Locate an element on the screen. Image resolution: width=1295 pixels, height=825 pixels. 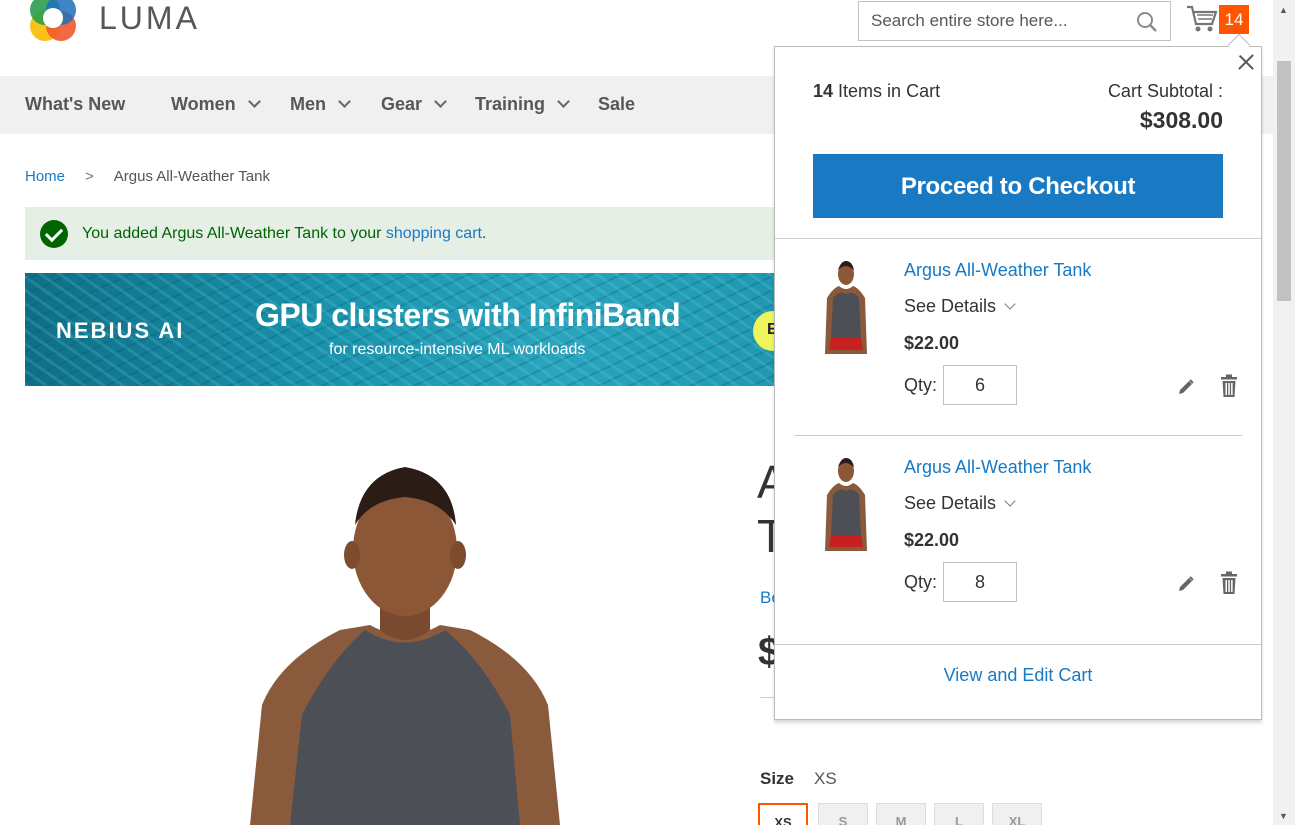
scroll-up-arrow-icon: ▲ is located at coordinates (1283, 10).